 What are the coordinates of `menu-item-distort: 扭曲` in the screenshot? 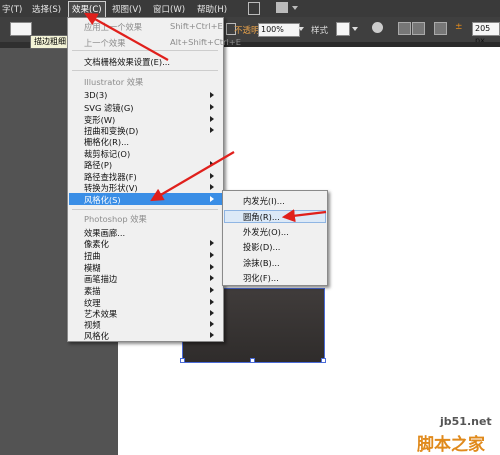 It's located at (92, 256).